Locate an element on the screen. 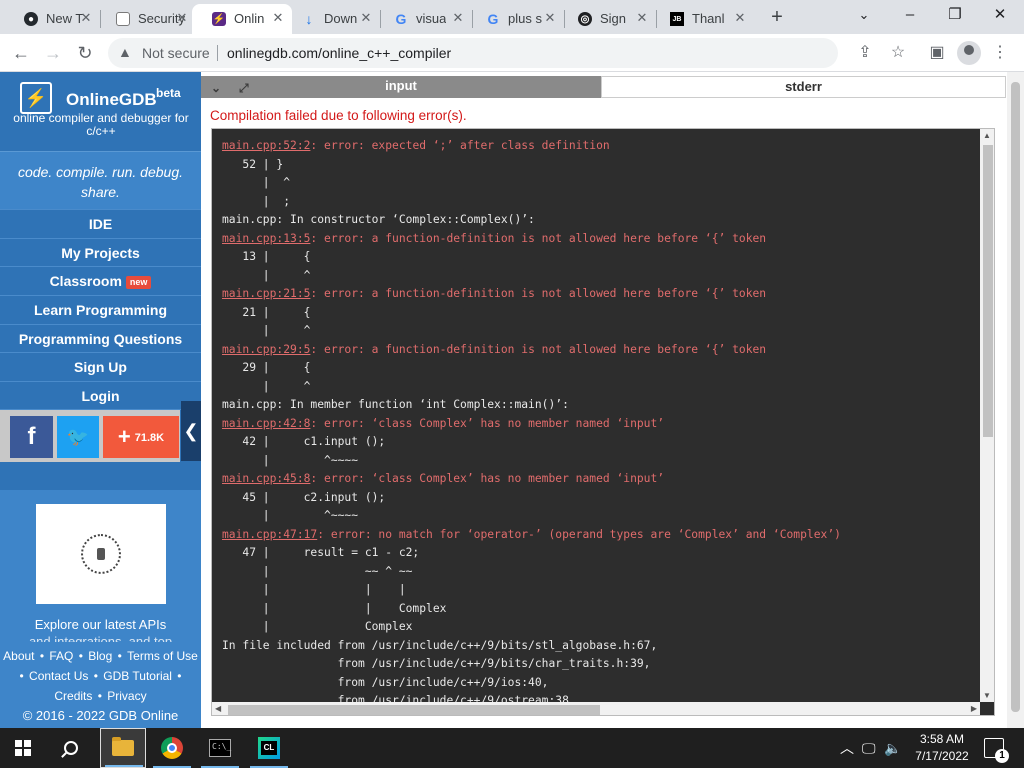 The height and width of the screenshot is (768, 1024). network-icon: 🖵 is located at coordinates (869, 748).